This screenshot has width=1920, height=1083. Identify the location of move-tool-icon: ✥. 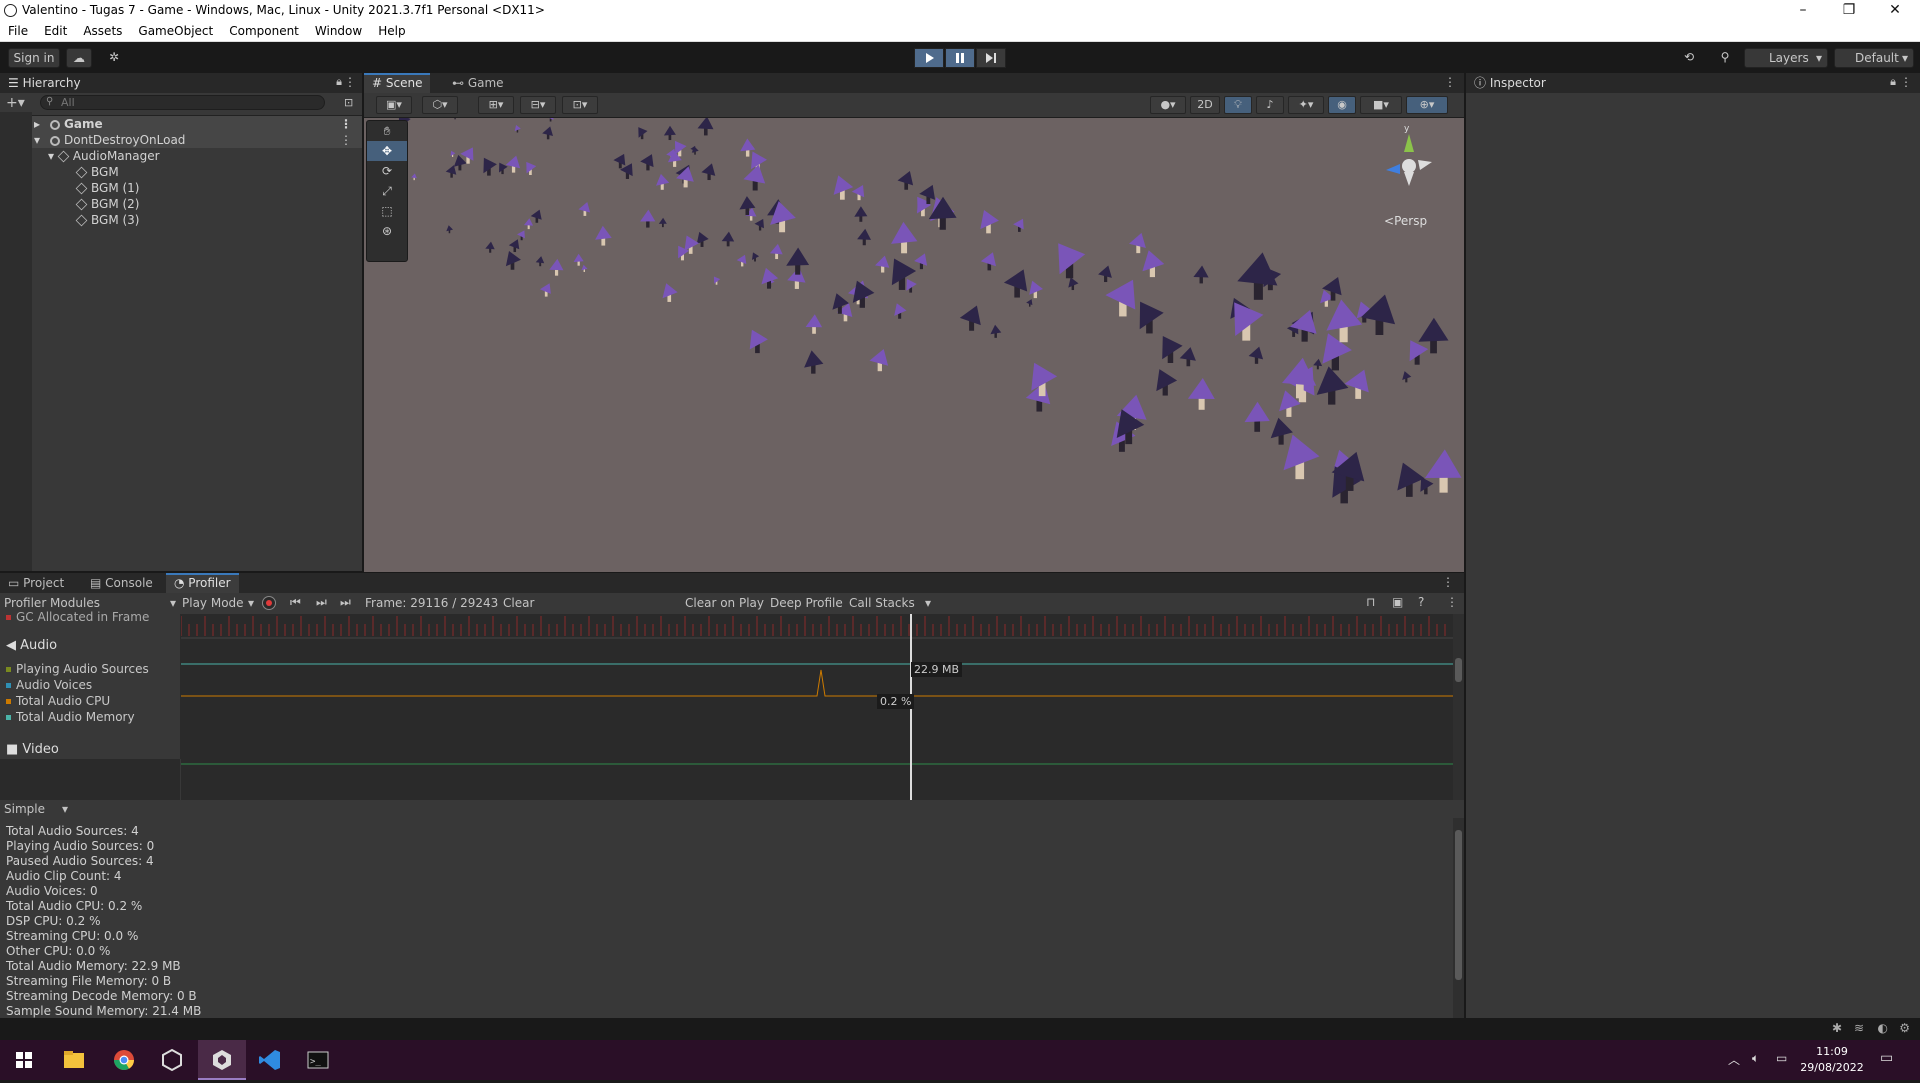
(387, 151).